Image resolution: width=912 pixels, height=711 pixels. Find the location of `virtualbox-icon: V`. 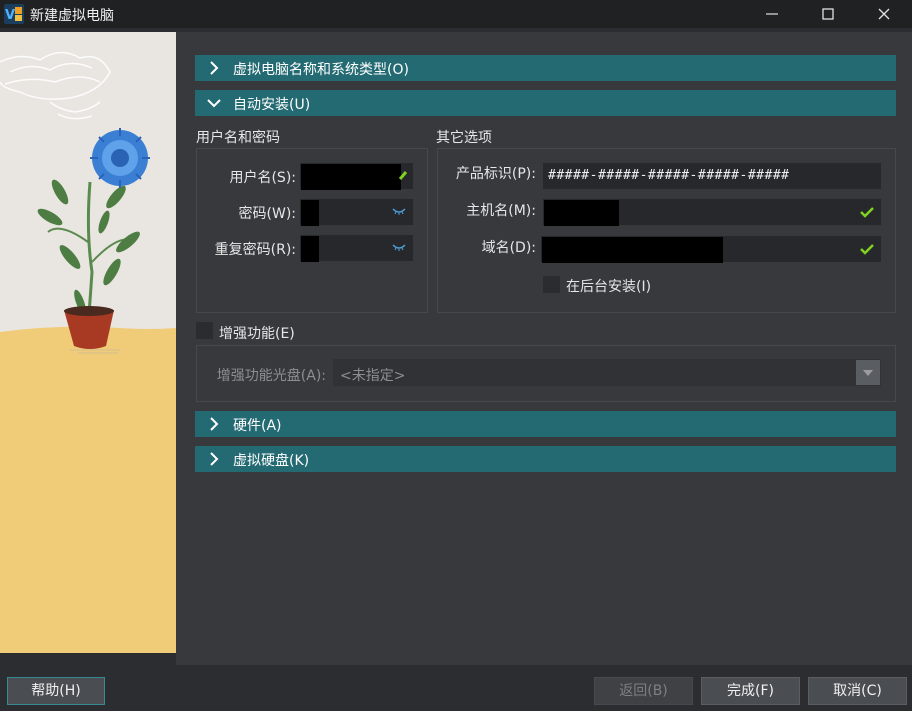

virtualbox-icon: V is located at coordinates (14, 14).